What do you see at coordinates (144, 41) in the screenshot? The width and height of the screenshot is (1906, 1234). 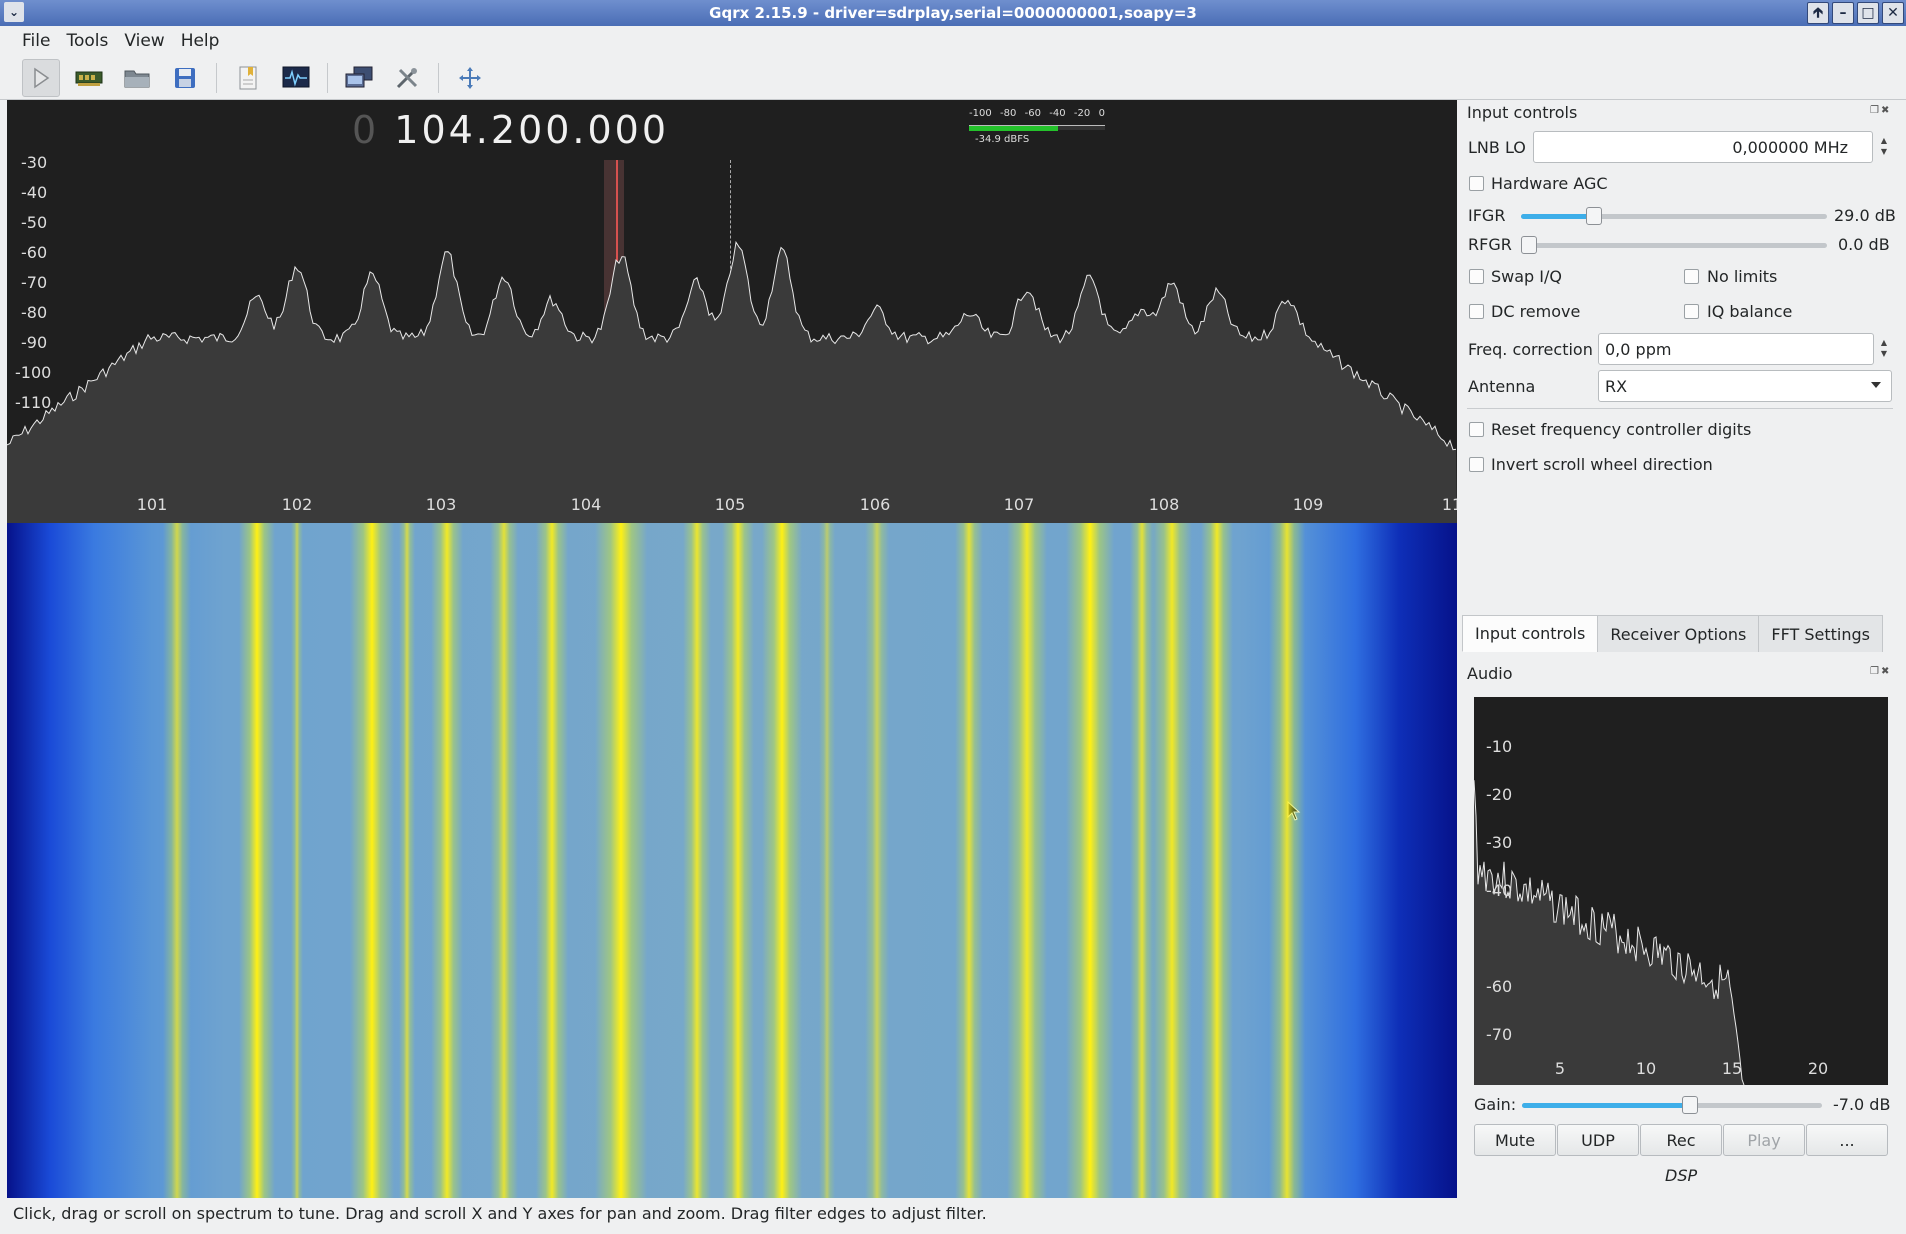 I see `menu-view: View` at bounding box center [144, 41].